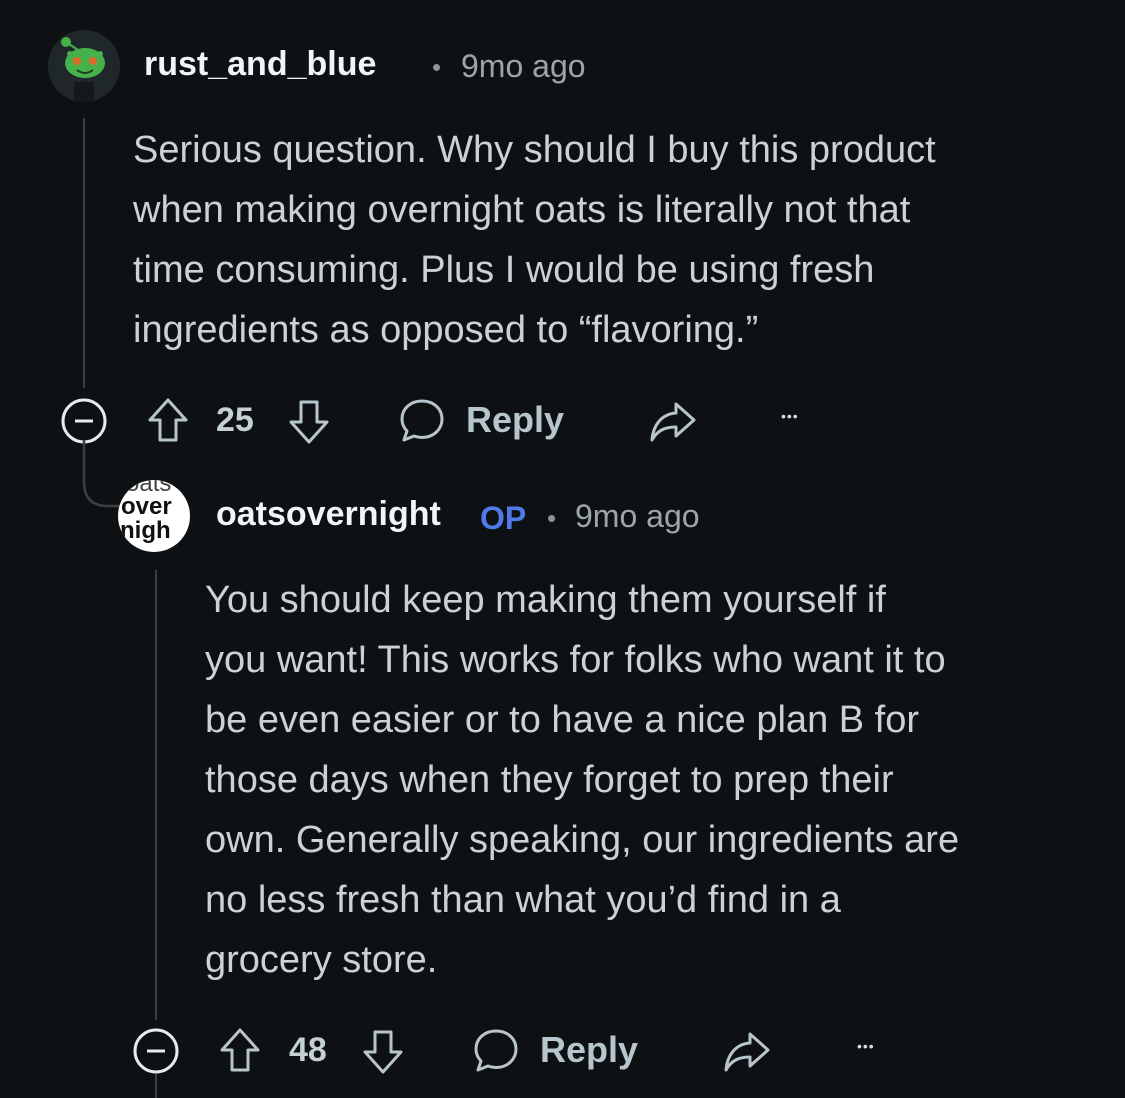  What do you see at coordinates (156, 1086) in the screenshot?
I see `thread-line-continuation` at bounding box center [156, 1086].